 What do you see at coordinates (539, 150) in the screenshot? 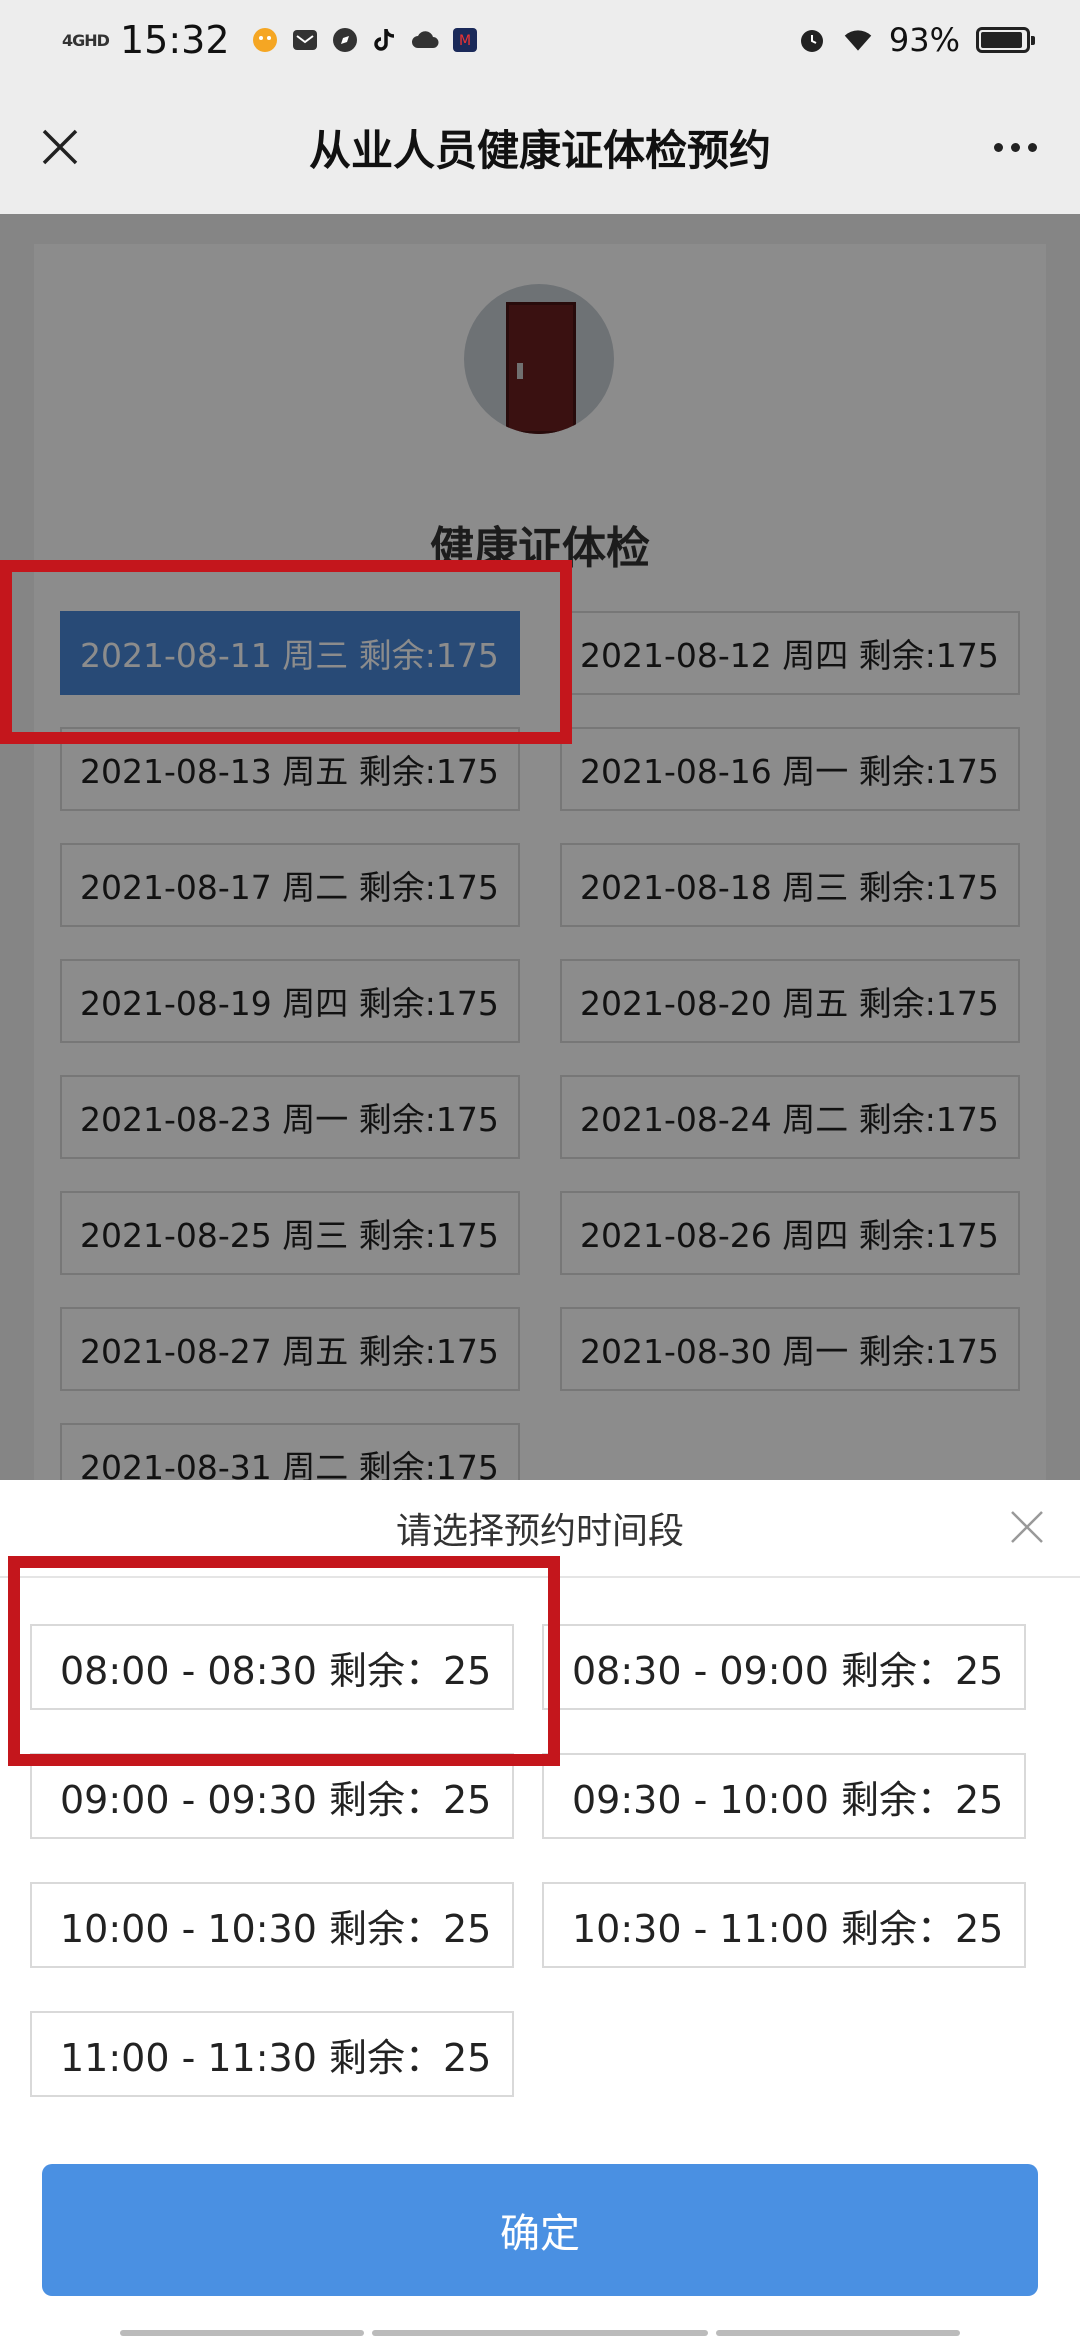
I see `page-title: 从业人员健康证体检预约` at bounding box center [539, 150].